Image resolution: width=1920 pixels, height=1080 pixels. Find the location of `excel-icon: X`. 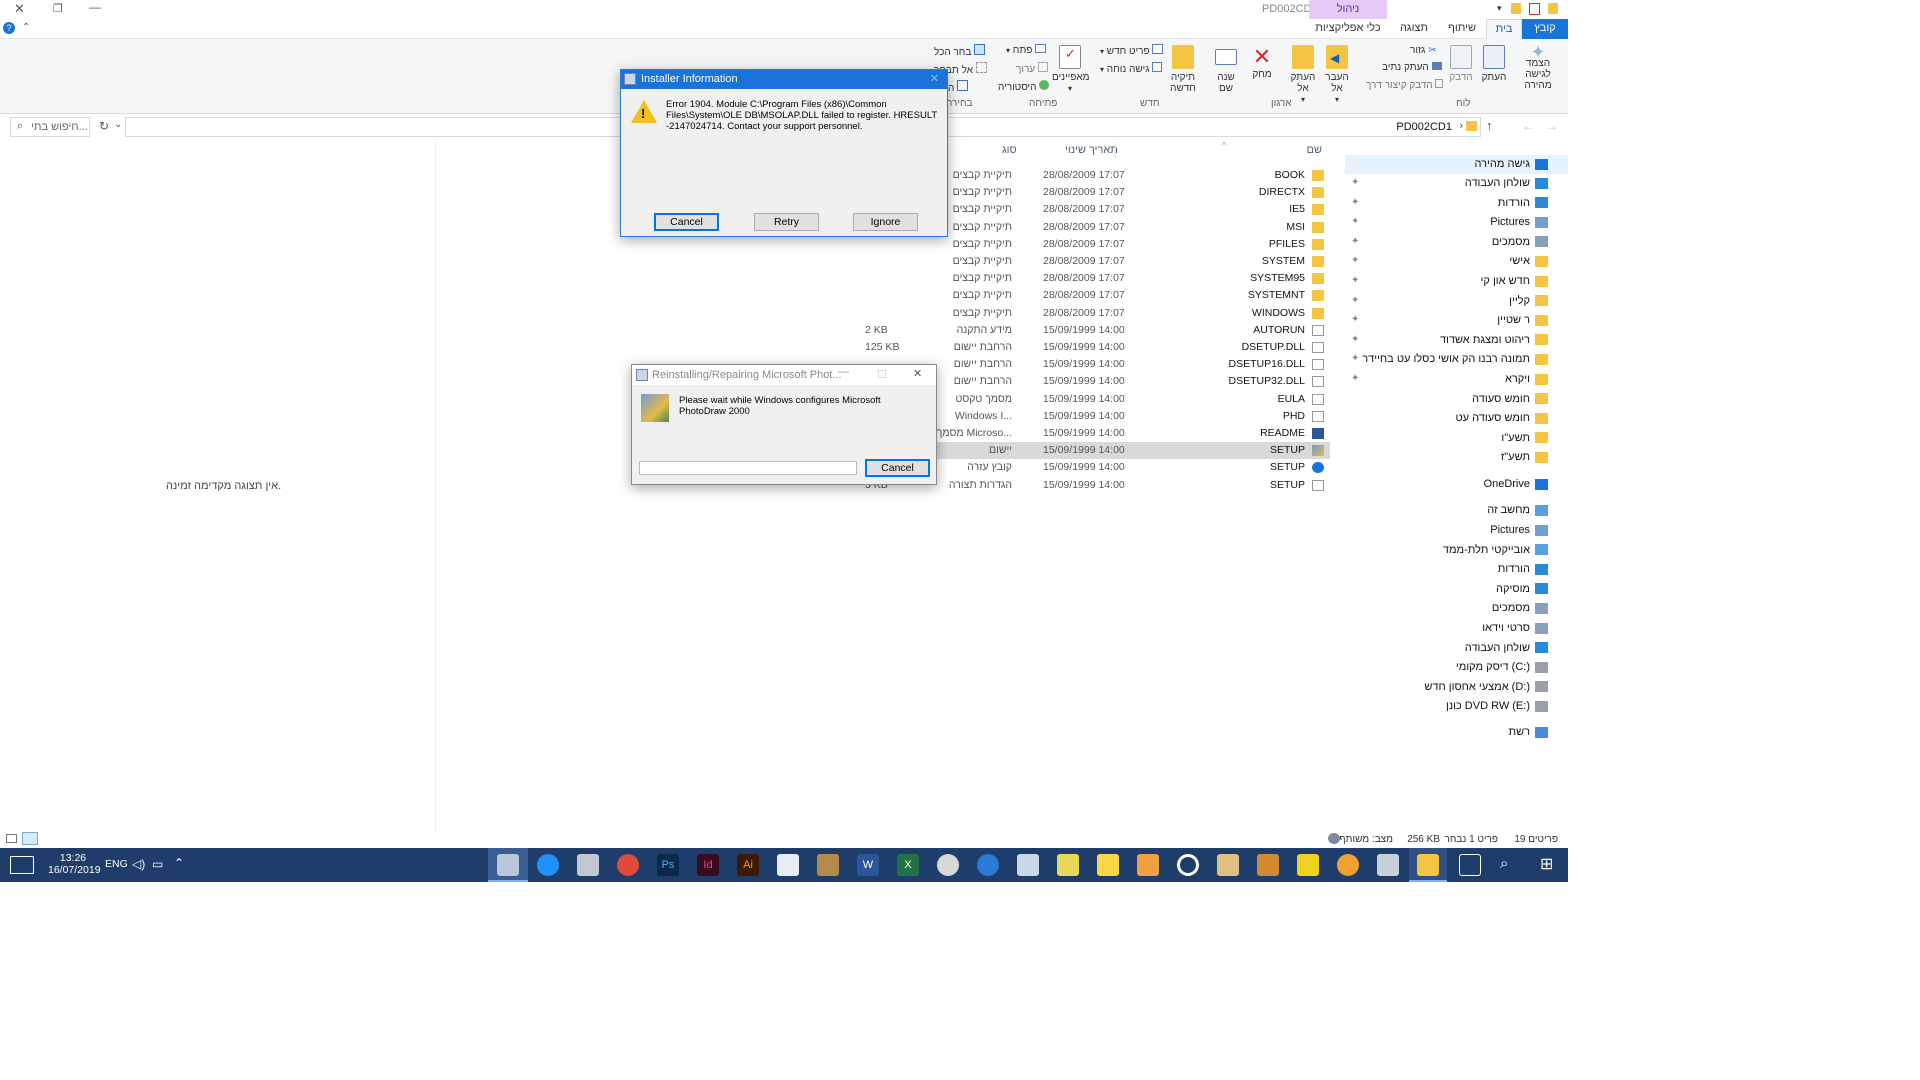

excel-icon: X is located at coordinates (908, 865).